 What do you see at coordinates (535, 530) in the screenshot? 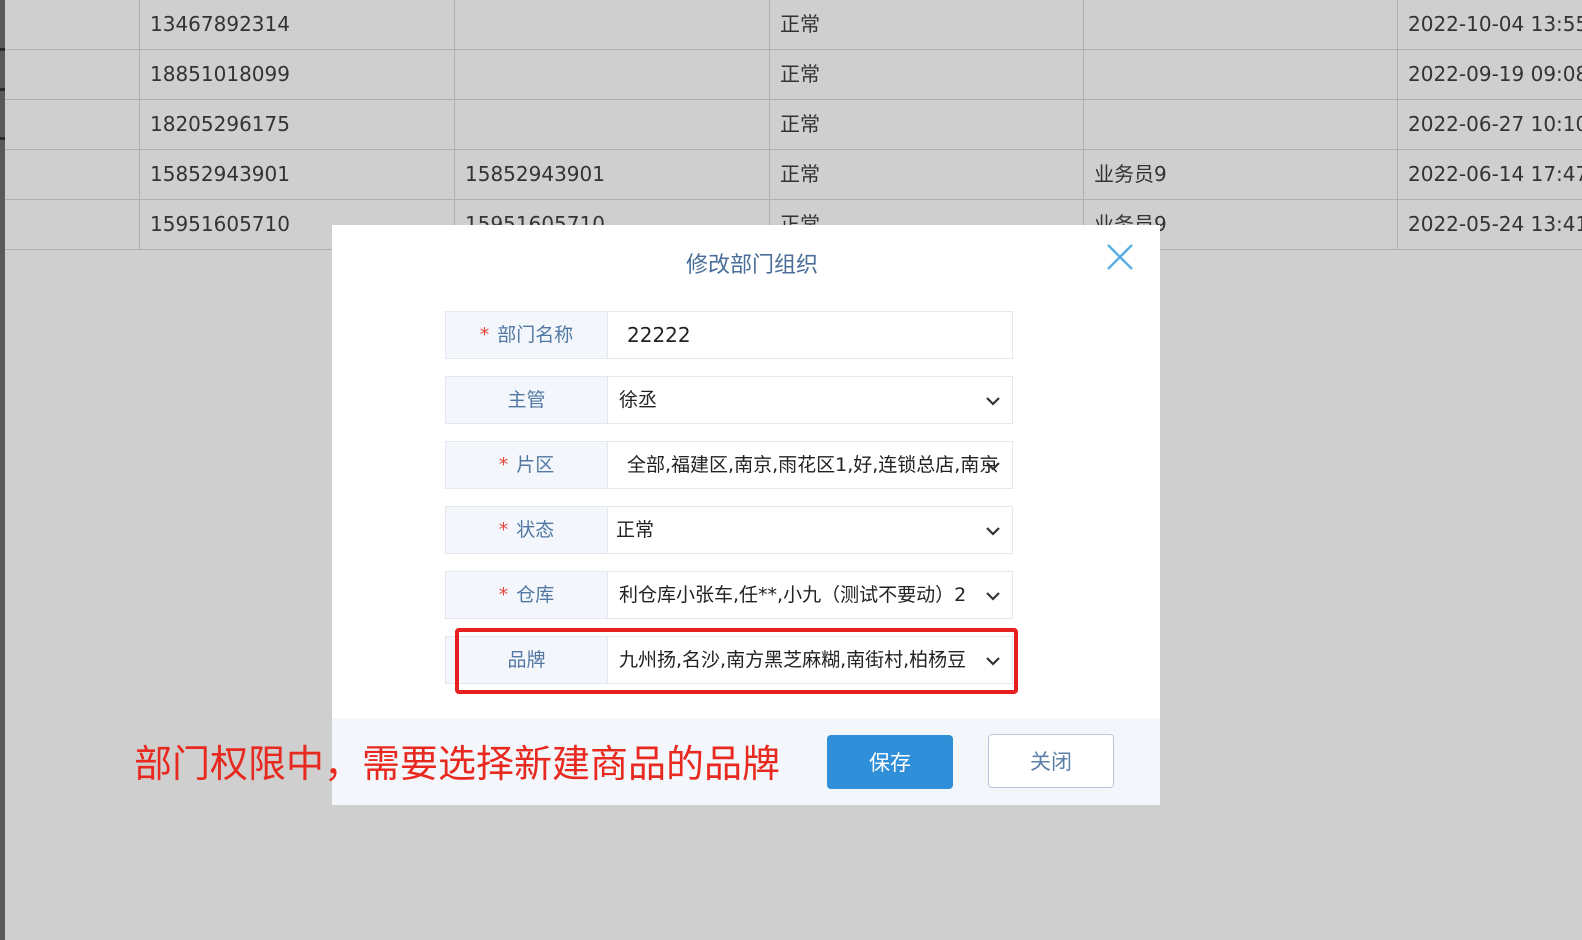
I see `label-text: 状态` at bounding box center [535, 530].